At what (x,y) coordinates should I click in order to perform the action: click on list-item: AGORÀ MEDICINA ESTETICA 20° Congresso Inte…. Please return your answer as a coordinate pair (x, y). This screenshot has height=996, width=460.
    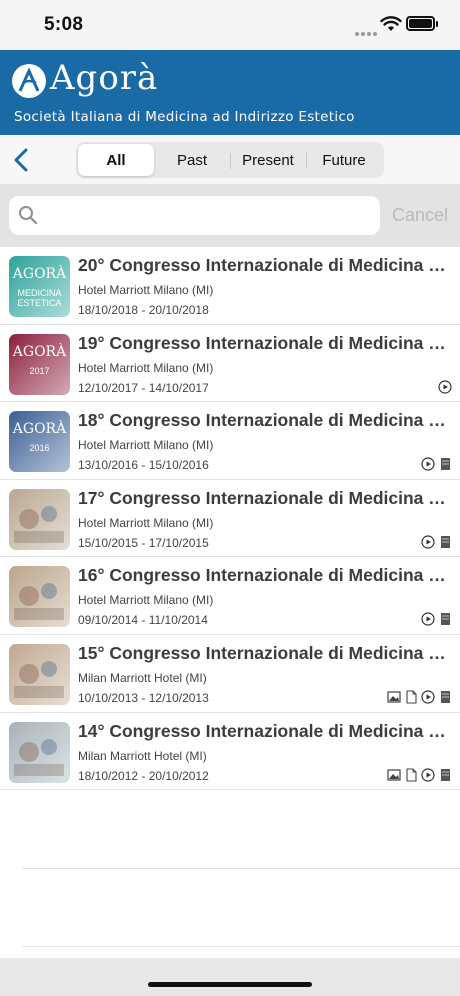
    Looking at the image, I should click on (230, 286).